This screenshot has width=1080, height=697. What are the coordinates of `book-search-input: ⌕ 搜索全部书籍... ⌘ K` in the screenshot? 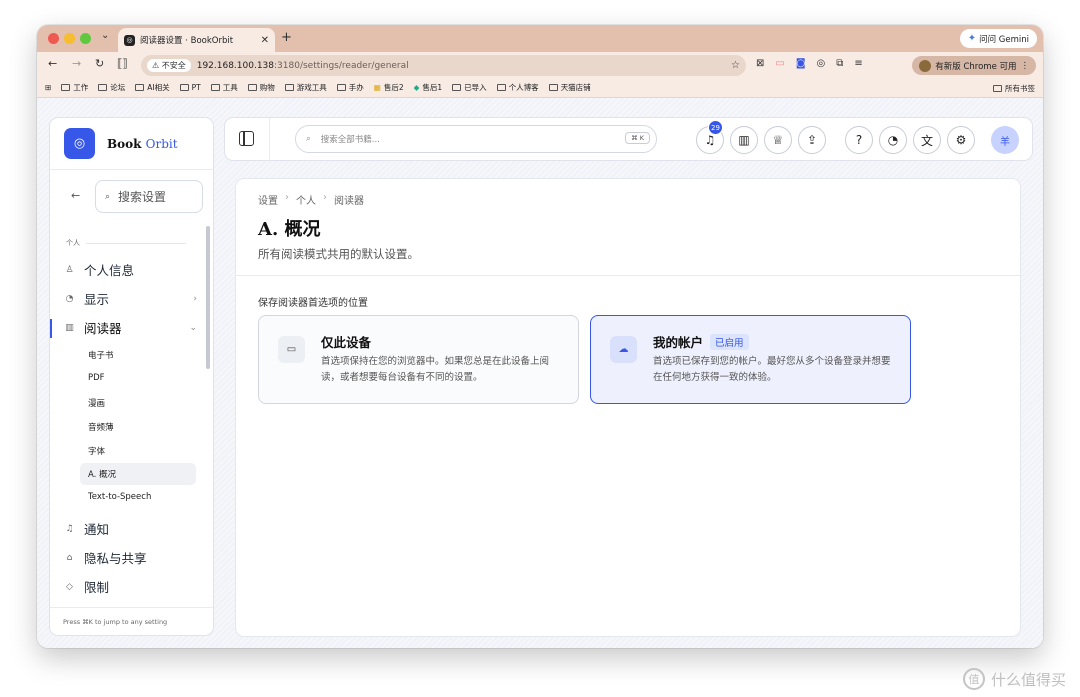 It's located at (476, 139).